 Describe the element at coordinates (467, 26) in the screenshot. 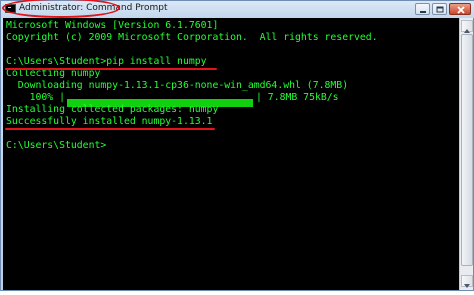

I see `scroll-up-button` at that location.